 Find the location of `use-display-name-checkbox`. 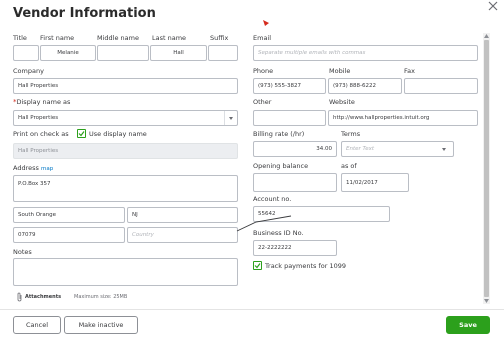

use-display-name-checkbox is located at coordinates (81, 133).